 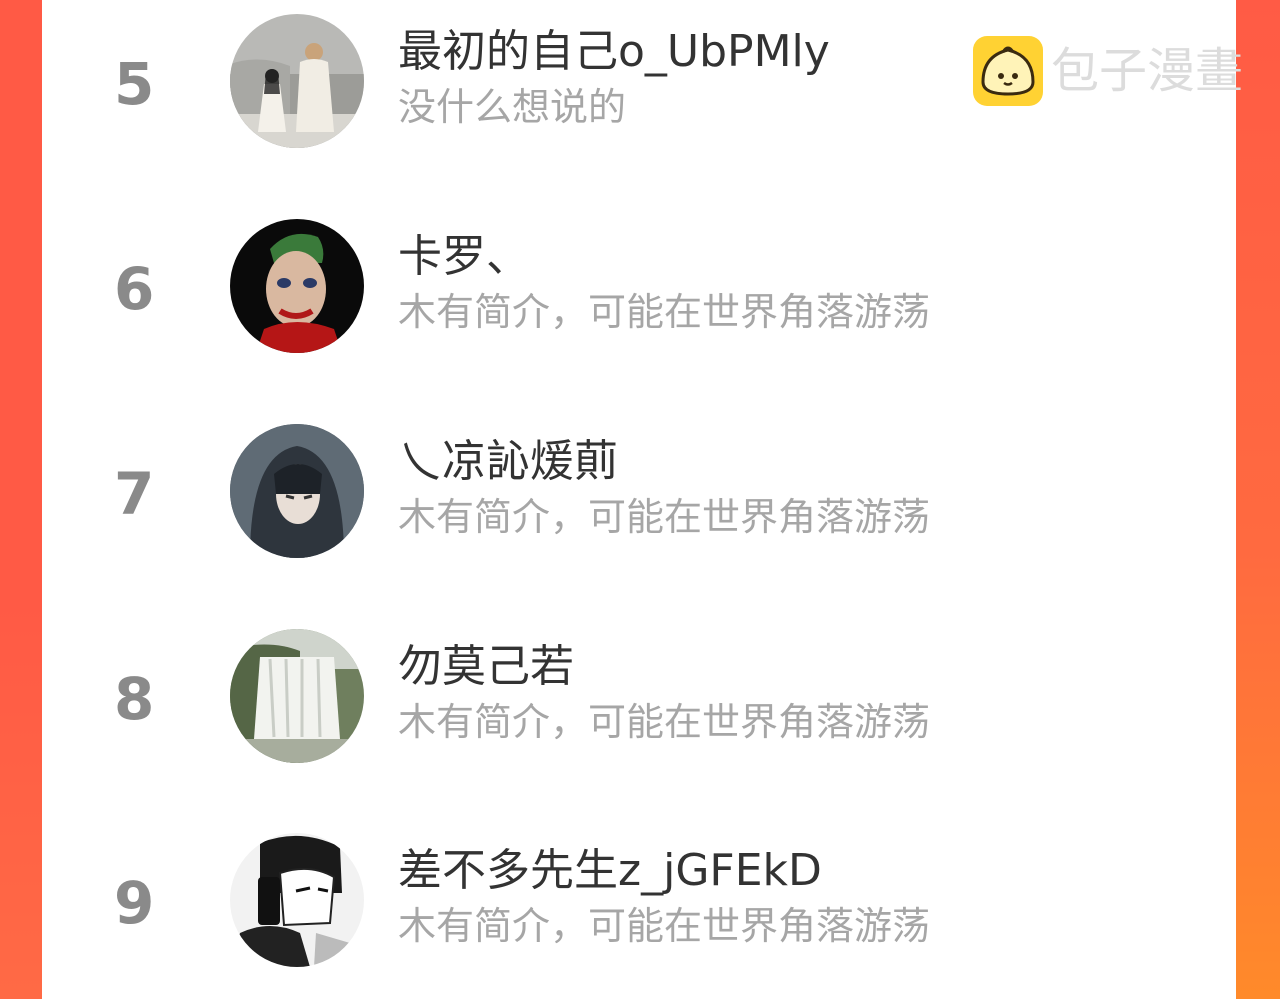 I want to click on left-accent-border, so click(x=21, y=499).